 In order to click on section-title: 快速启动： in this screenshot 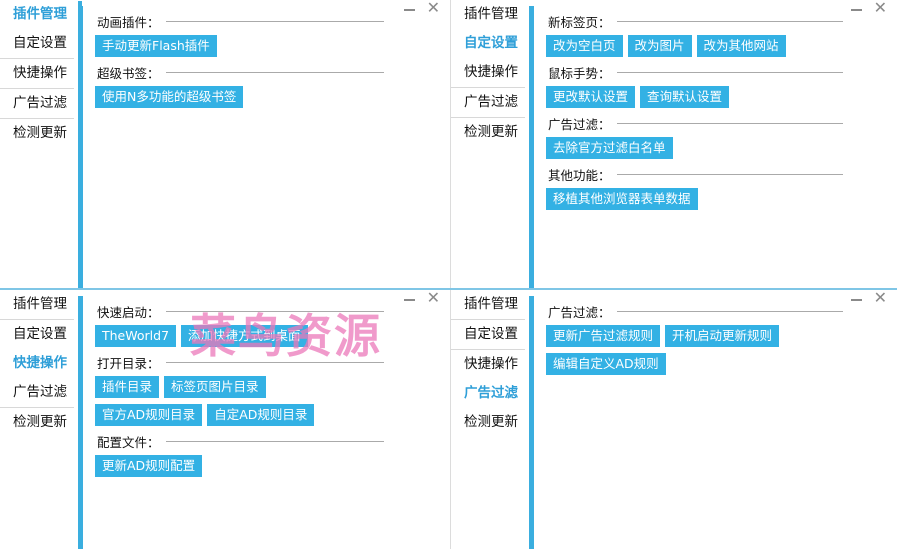, I will do `click(268, 311)`.